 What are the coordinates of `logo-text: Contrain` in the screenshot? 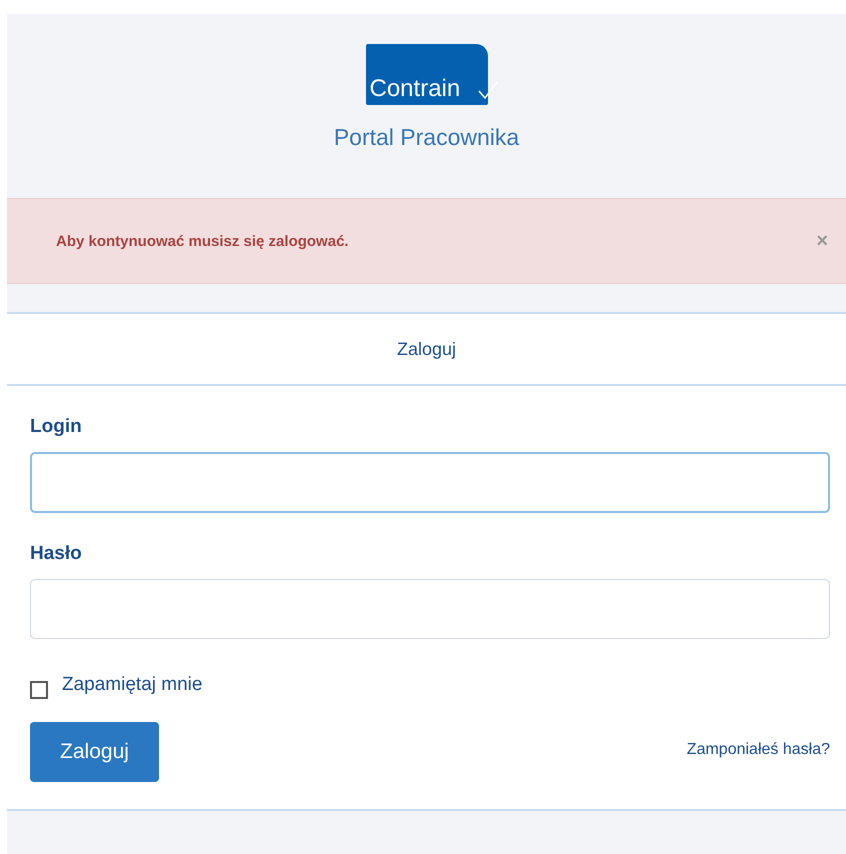 It's located at (415, 89).